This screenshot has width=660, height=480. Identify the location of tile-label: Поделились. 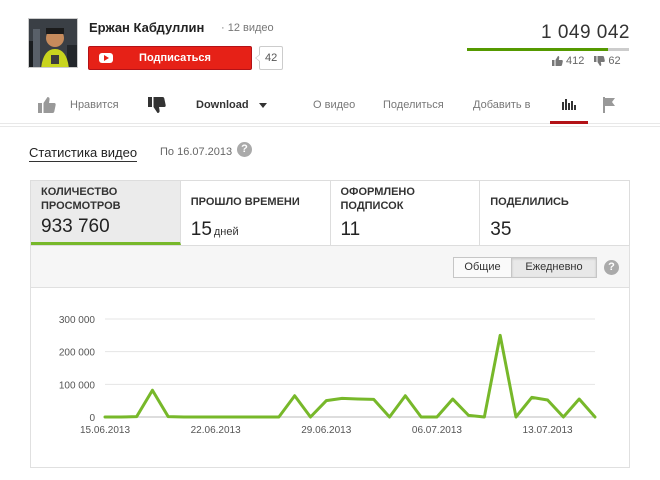
(529, 202).